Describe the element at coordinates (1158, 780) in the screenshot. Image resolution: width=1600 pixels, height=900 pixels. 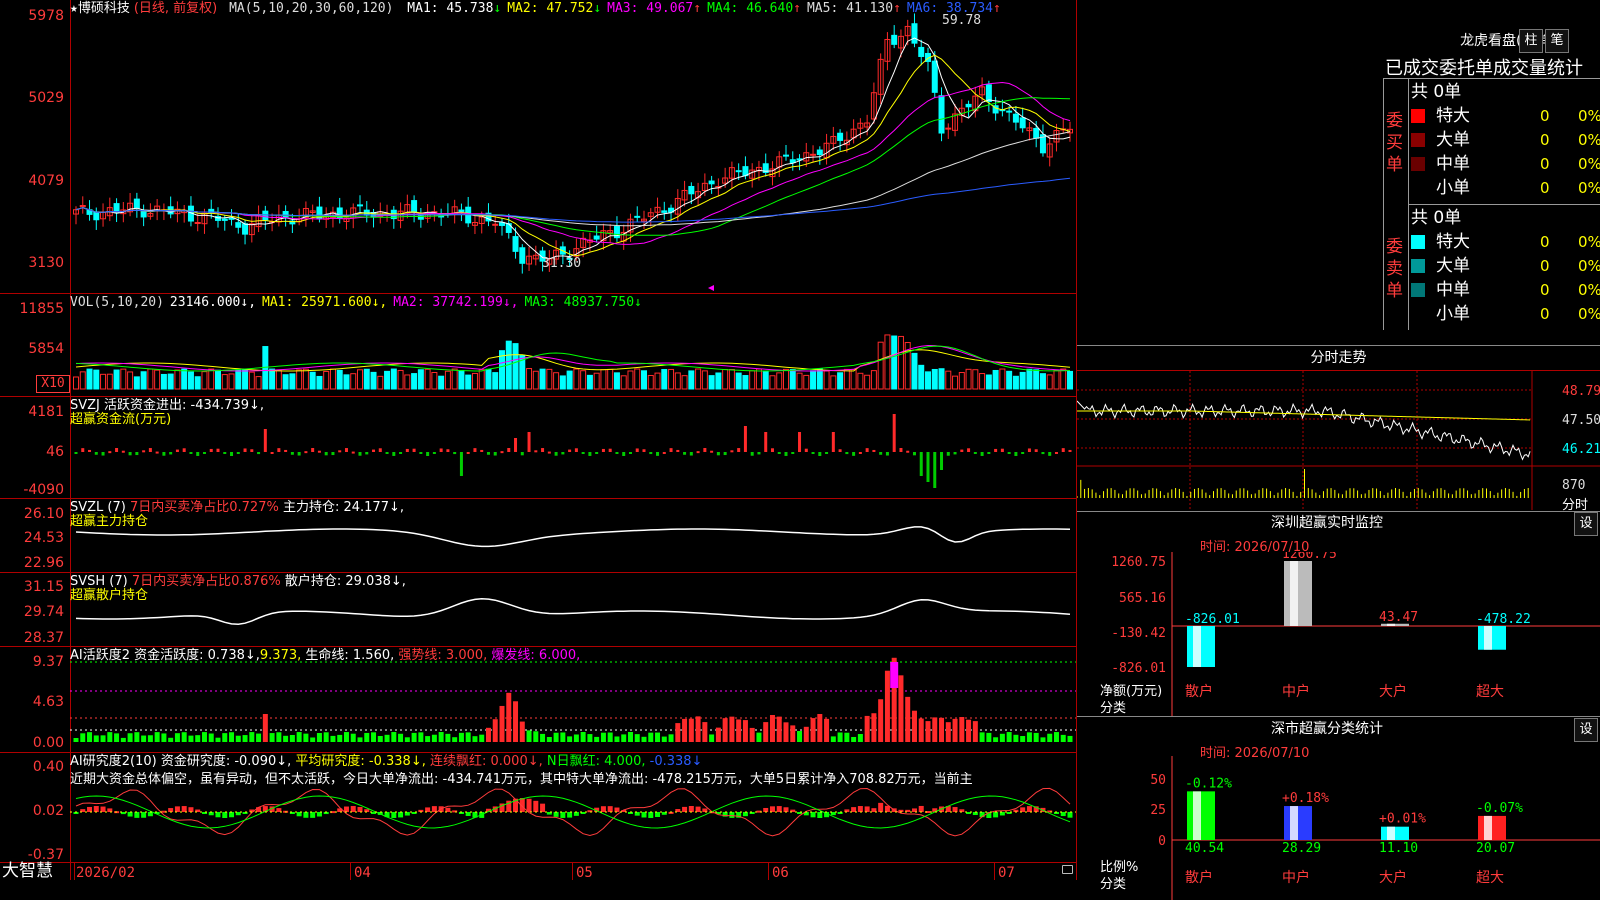
I see `y-tick-label: 50` at that location.